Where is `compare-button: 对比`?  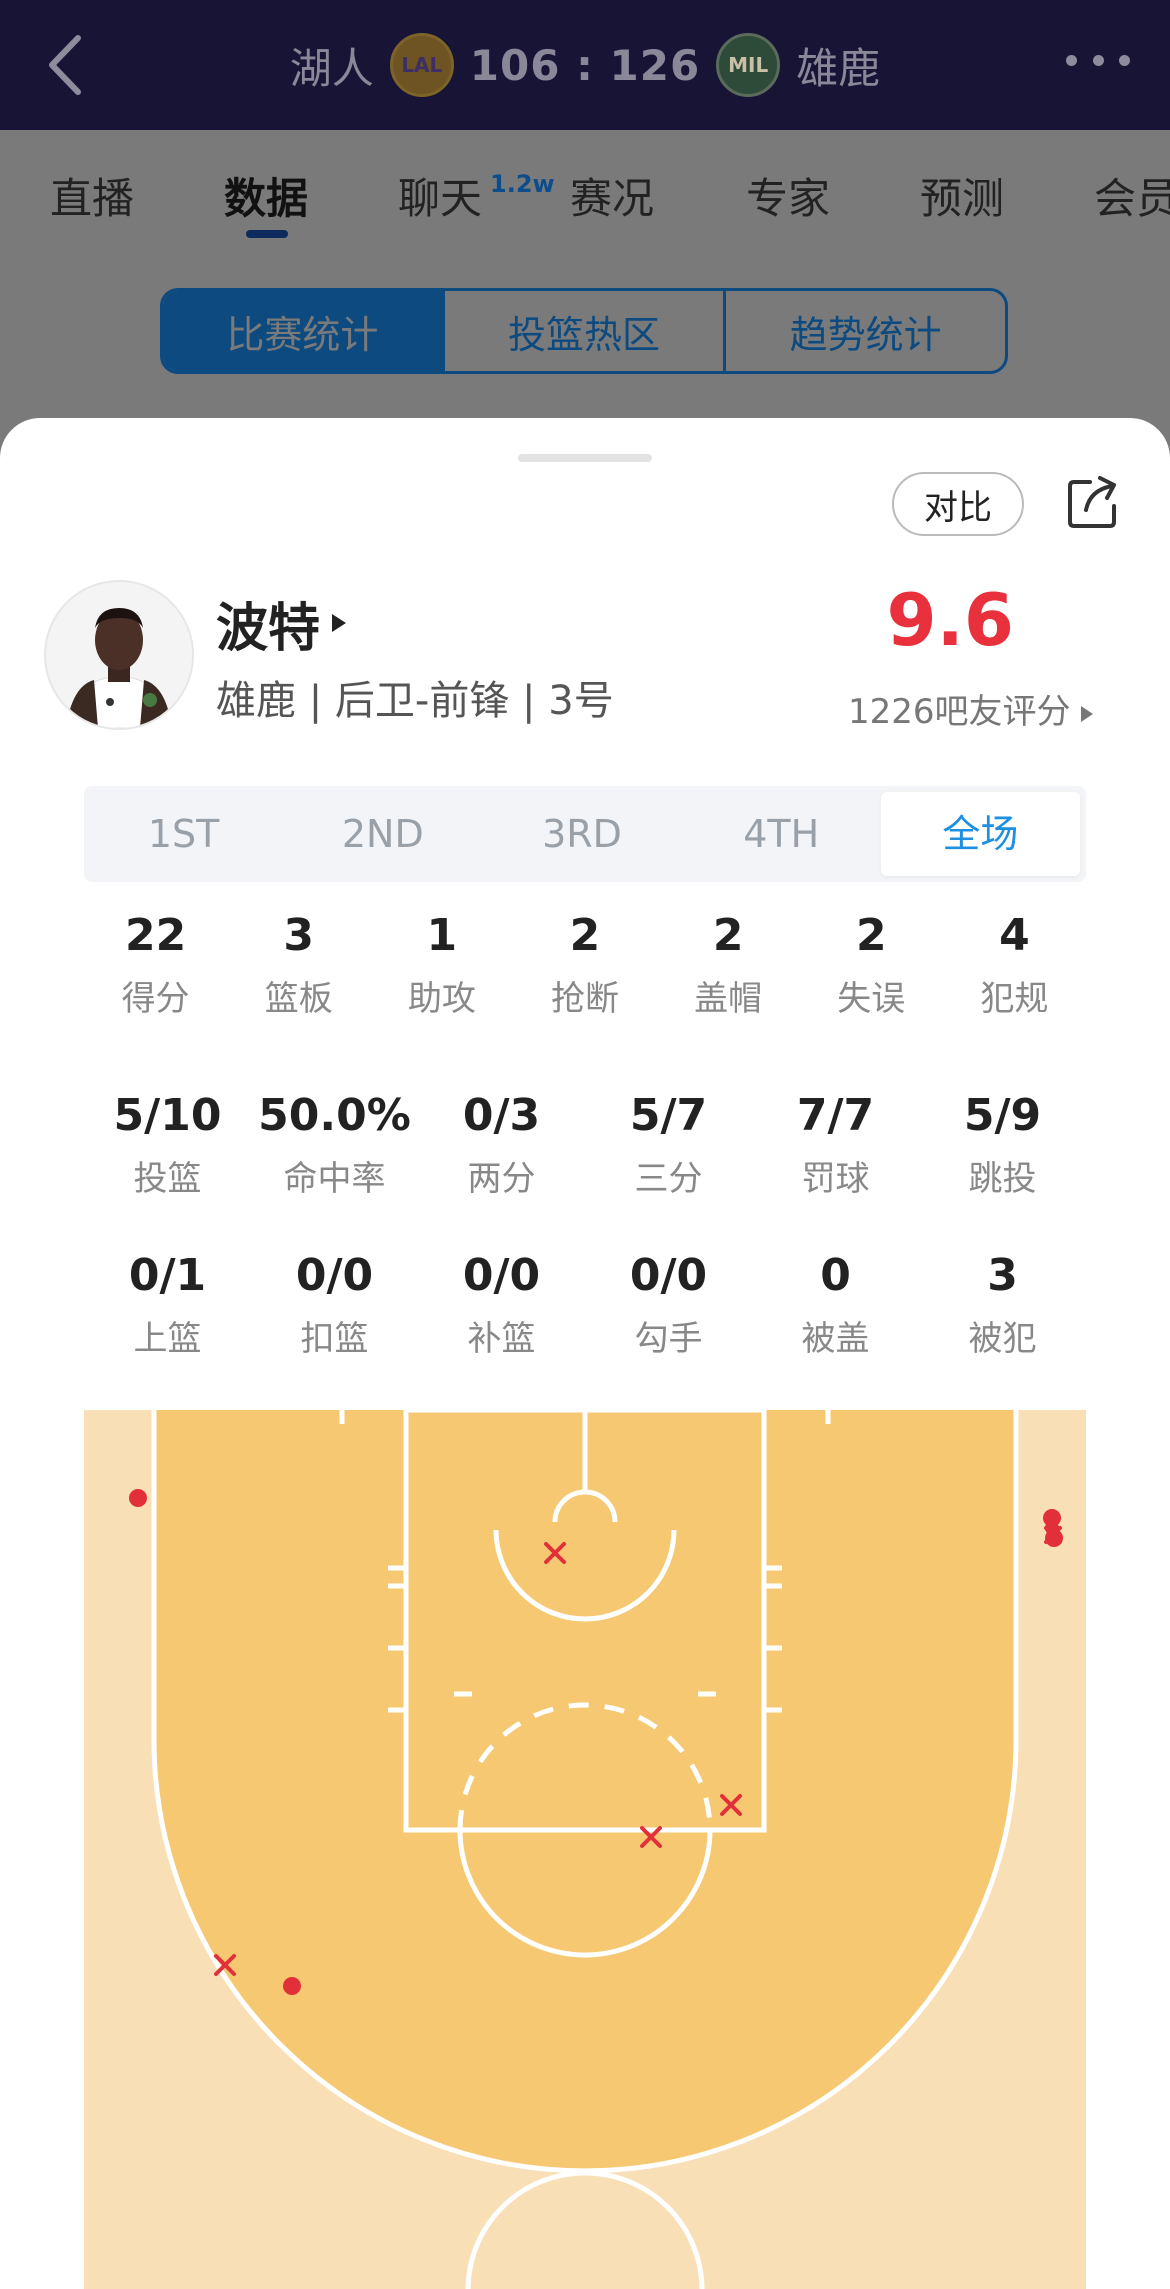
compare-button: 对比 is located at coordinates (958, 504).